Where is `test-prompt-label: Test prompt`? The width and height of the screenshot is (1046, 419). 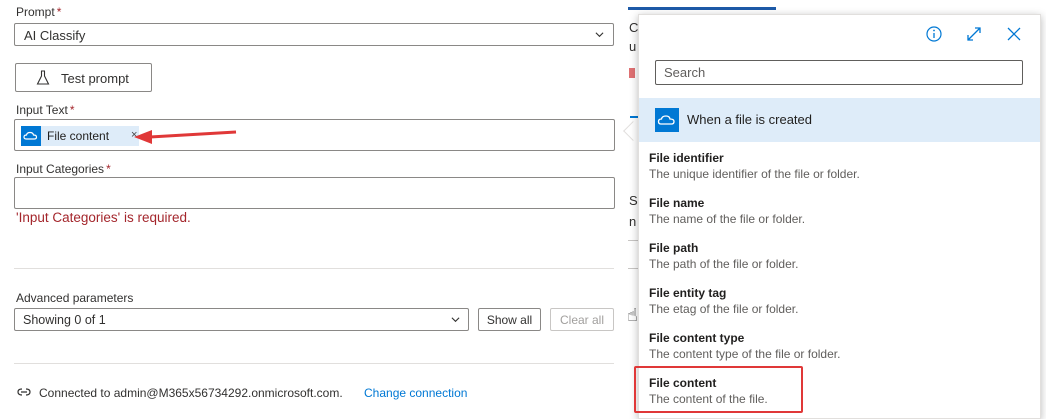
test-prompt-label: Test prompt is located at coordinates (95, 78).